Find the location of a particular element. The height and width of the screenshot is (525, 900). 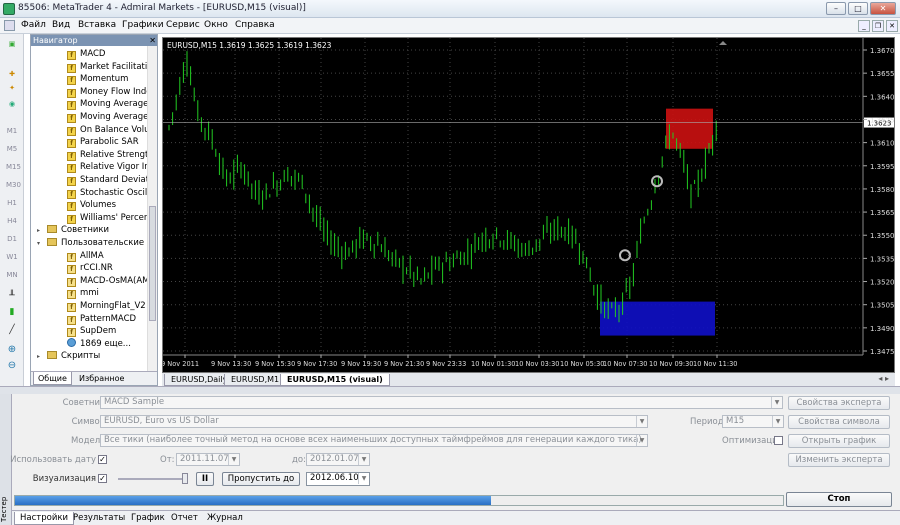

tab-favorites: Избранное is located at coordinates (101, 378).